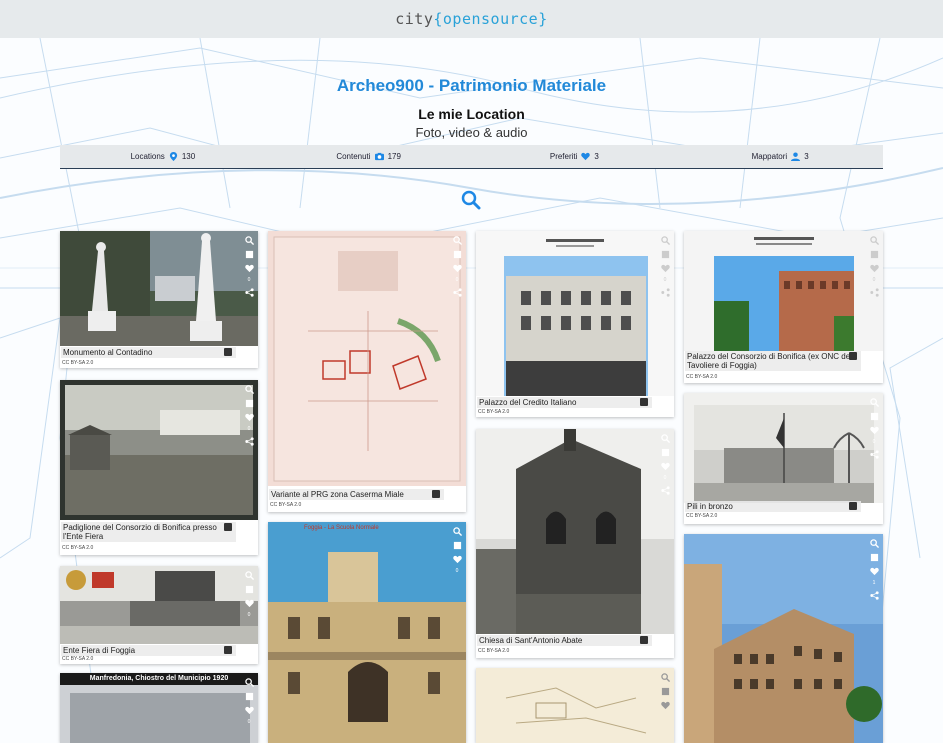 The width and height of the screenshot is (943, 743). Describe the element at coordinates (353, 156) in the screenshot. I see `stat-label: Contenuti` at that location.